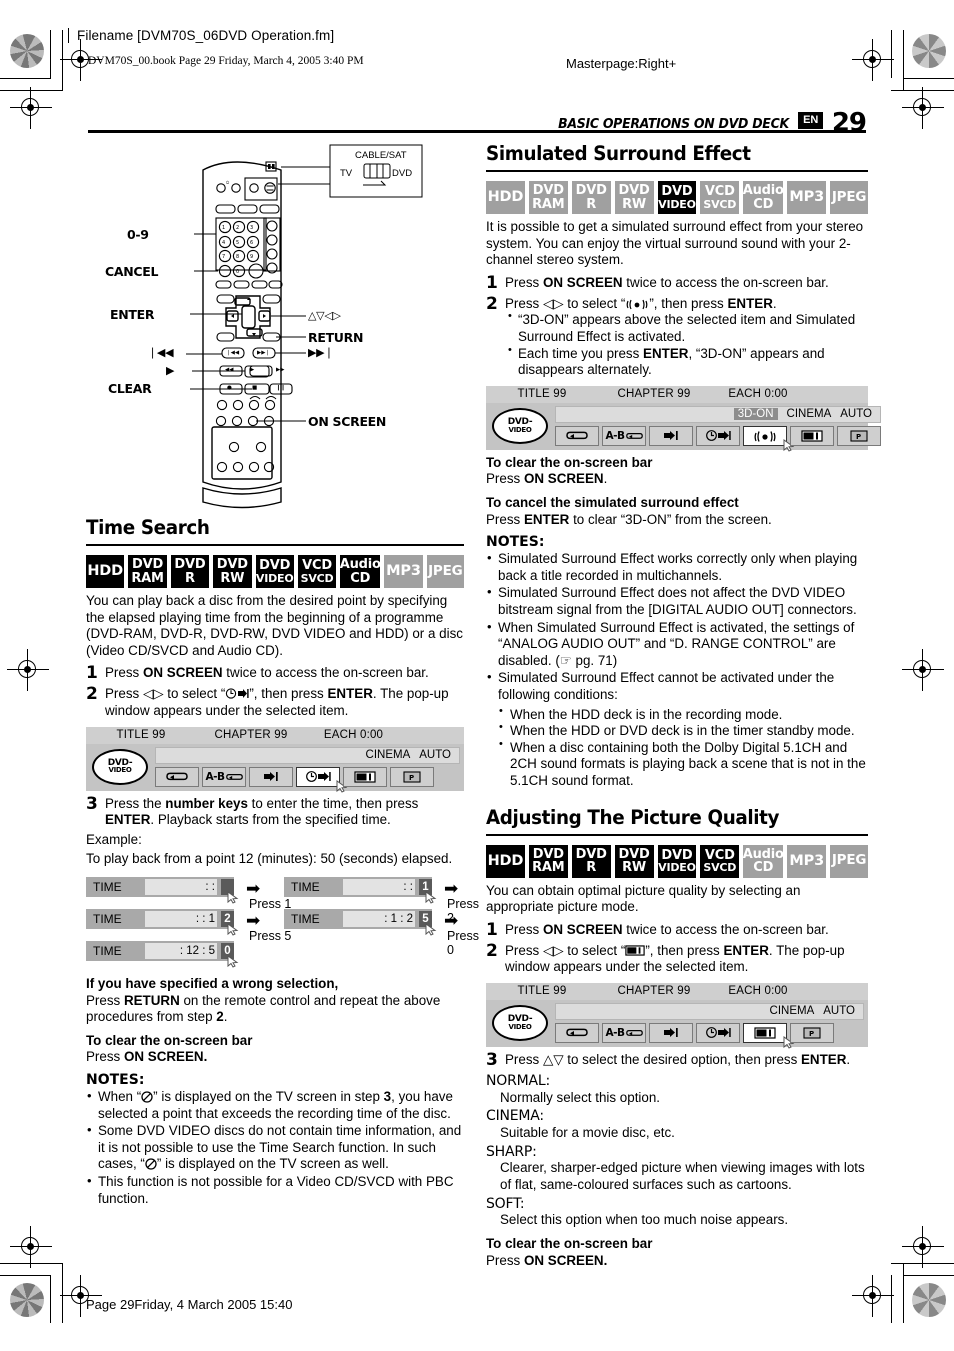  Describe the element at coordinates (160, 918) in the screenshot. I see `time-entry-box-3: TIME: : 12` at that location.